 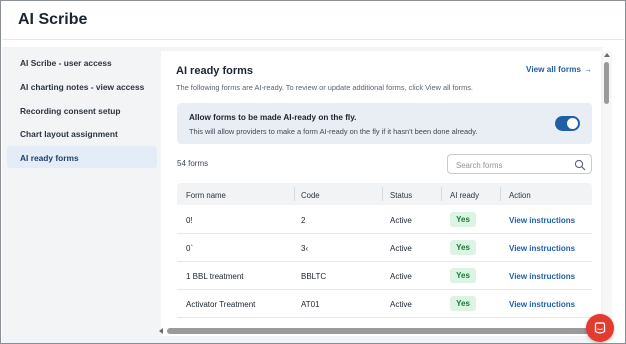 I want to click on scroll-up-arrow-icon, so click(x=607, y=55).